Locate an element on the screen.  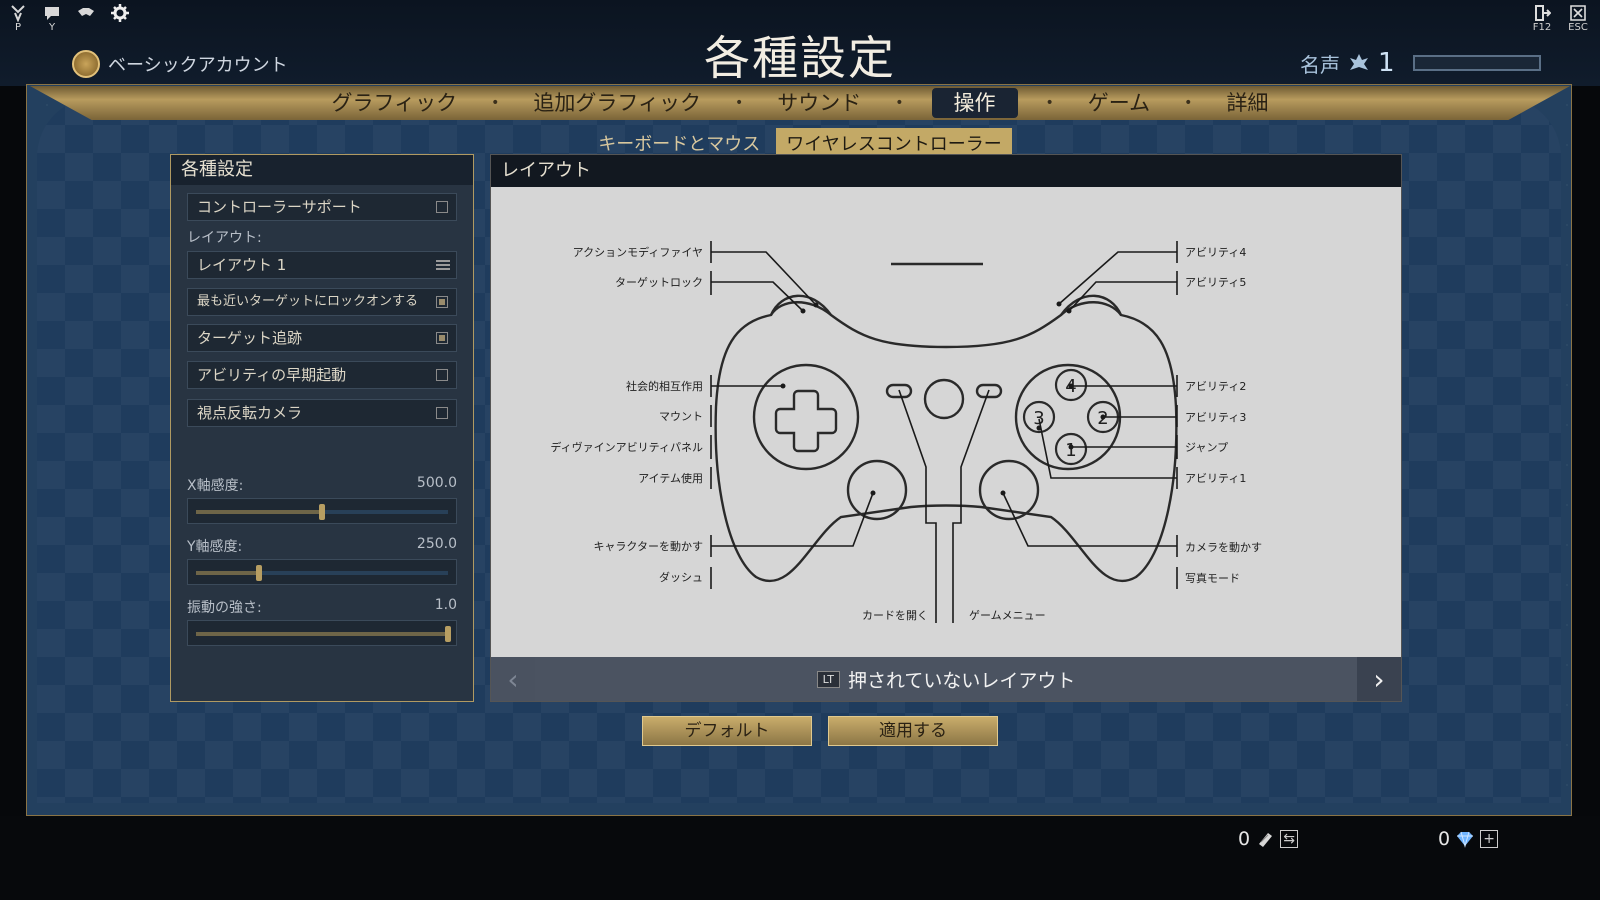
x-sensitivity-value: 500.0 is located at coordinates (436, 483).